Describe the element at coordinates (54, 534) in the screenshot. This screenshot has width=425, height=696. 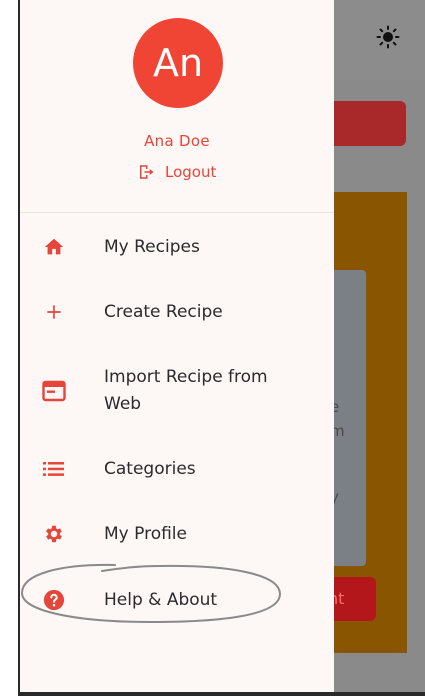
I see `gear-icon` at that location.